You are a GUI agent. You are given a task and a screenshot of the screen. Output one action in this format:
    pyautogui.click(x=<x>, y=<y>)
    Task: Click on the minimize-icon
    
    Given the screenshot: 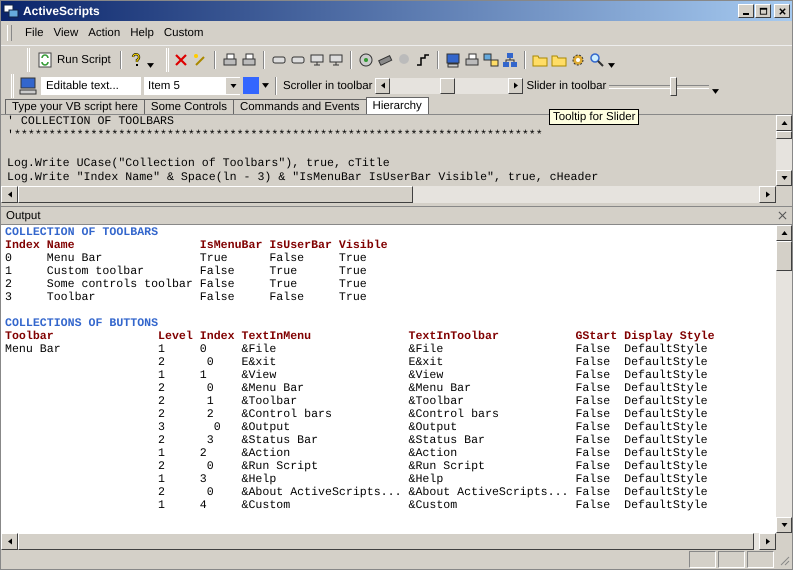 What is the action you would take?
    pyautogui.click(x=746, y=14)
    